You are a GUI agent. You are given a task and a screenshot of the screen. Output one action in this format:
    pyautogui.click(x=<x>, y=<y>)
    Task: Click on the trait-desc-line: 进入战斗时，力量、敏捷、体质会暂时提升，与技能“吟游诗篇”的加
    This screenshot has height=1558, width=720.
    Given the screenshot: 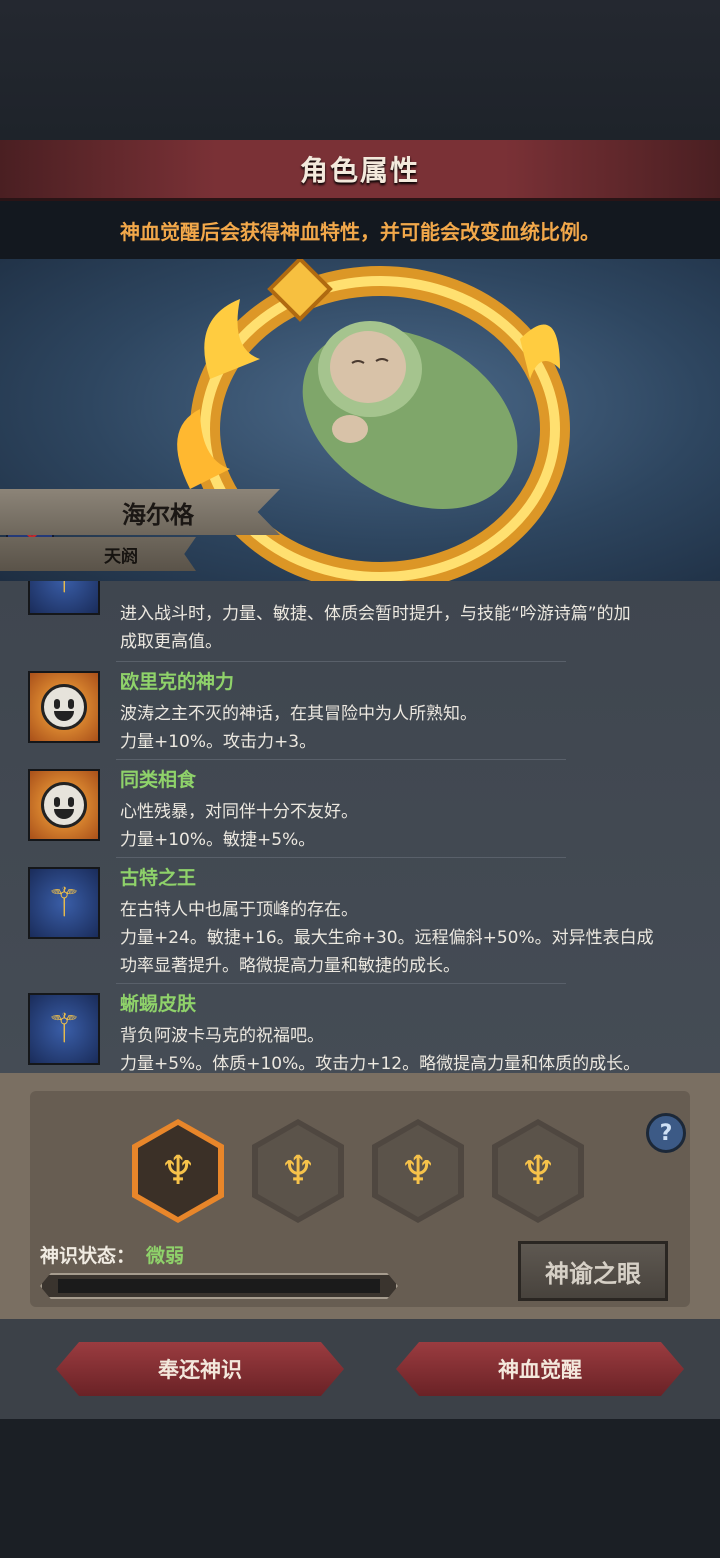 What is the action you would take?
    pyautogui.click(x=375, y=614)
    